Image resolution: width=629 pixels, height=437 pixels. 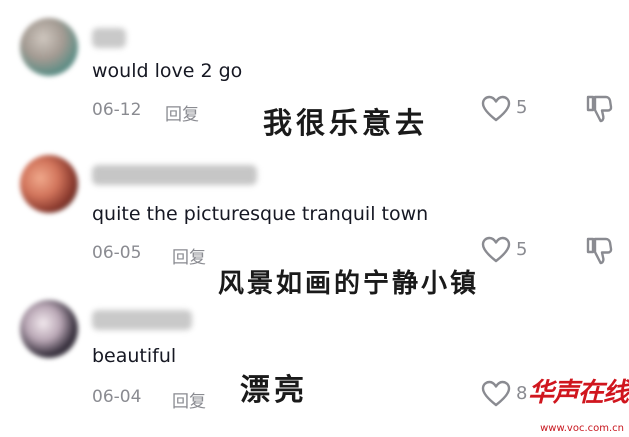 What do you see at coordinates (578, 393) in the screenshot?
I see `watermark-logo-text: 华声在线` at bounding box center [578, 393].